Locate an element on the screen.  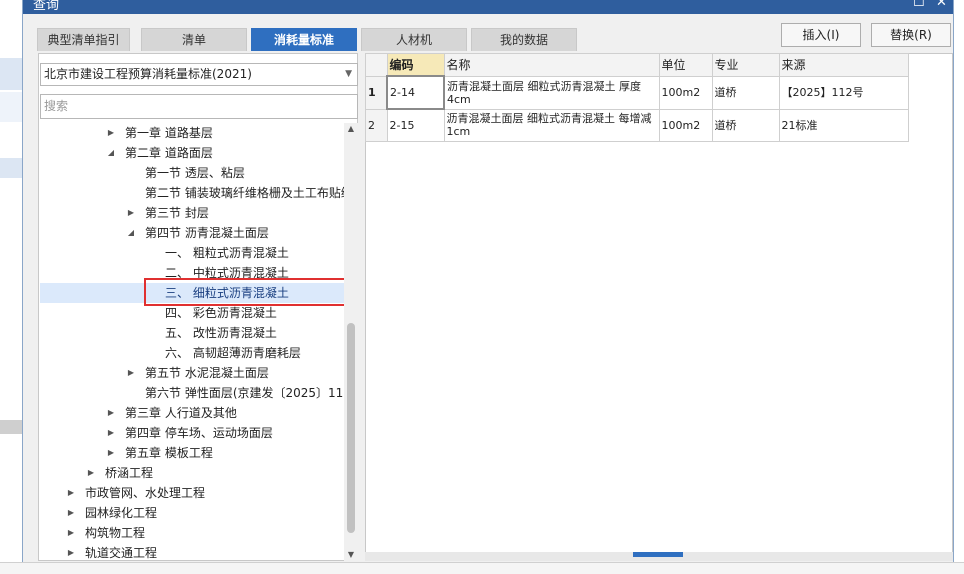
tree-node-label: 第三章 人行道及其他 is located at coordinates (181, 413).